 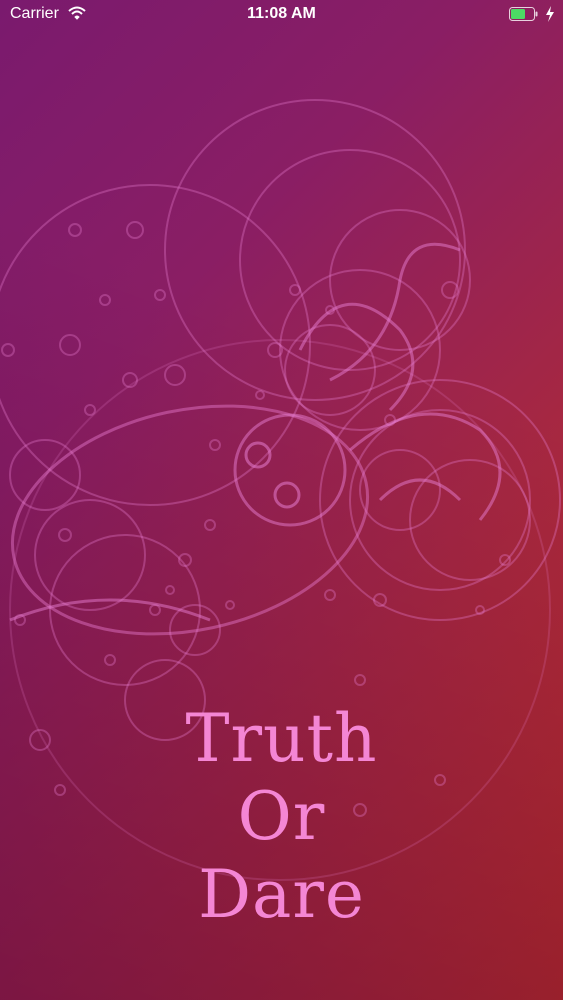 I want to click on title-line-or: Or, so click(x=281, y=816).